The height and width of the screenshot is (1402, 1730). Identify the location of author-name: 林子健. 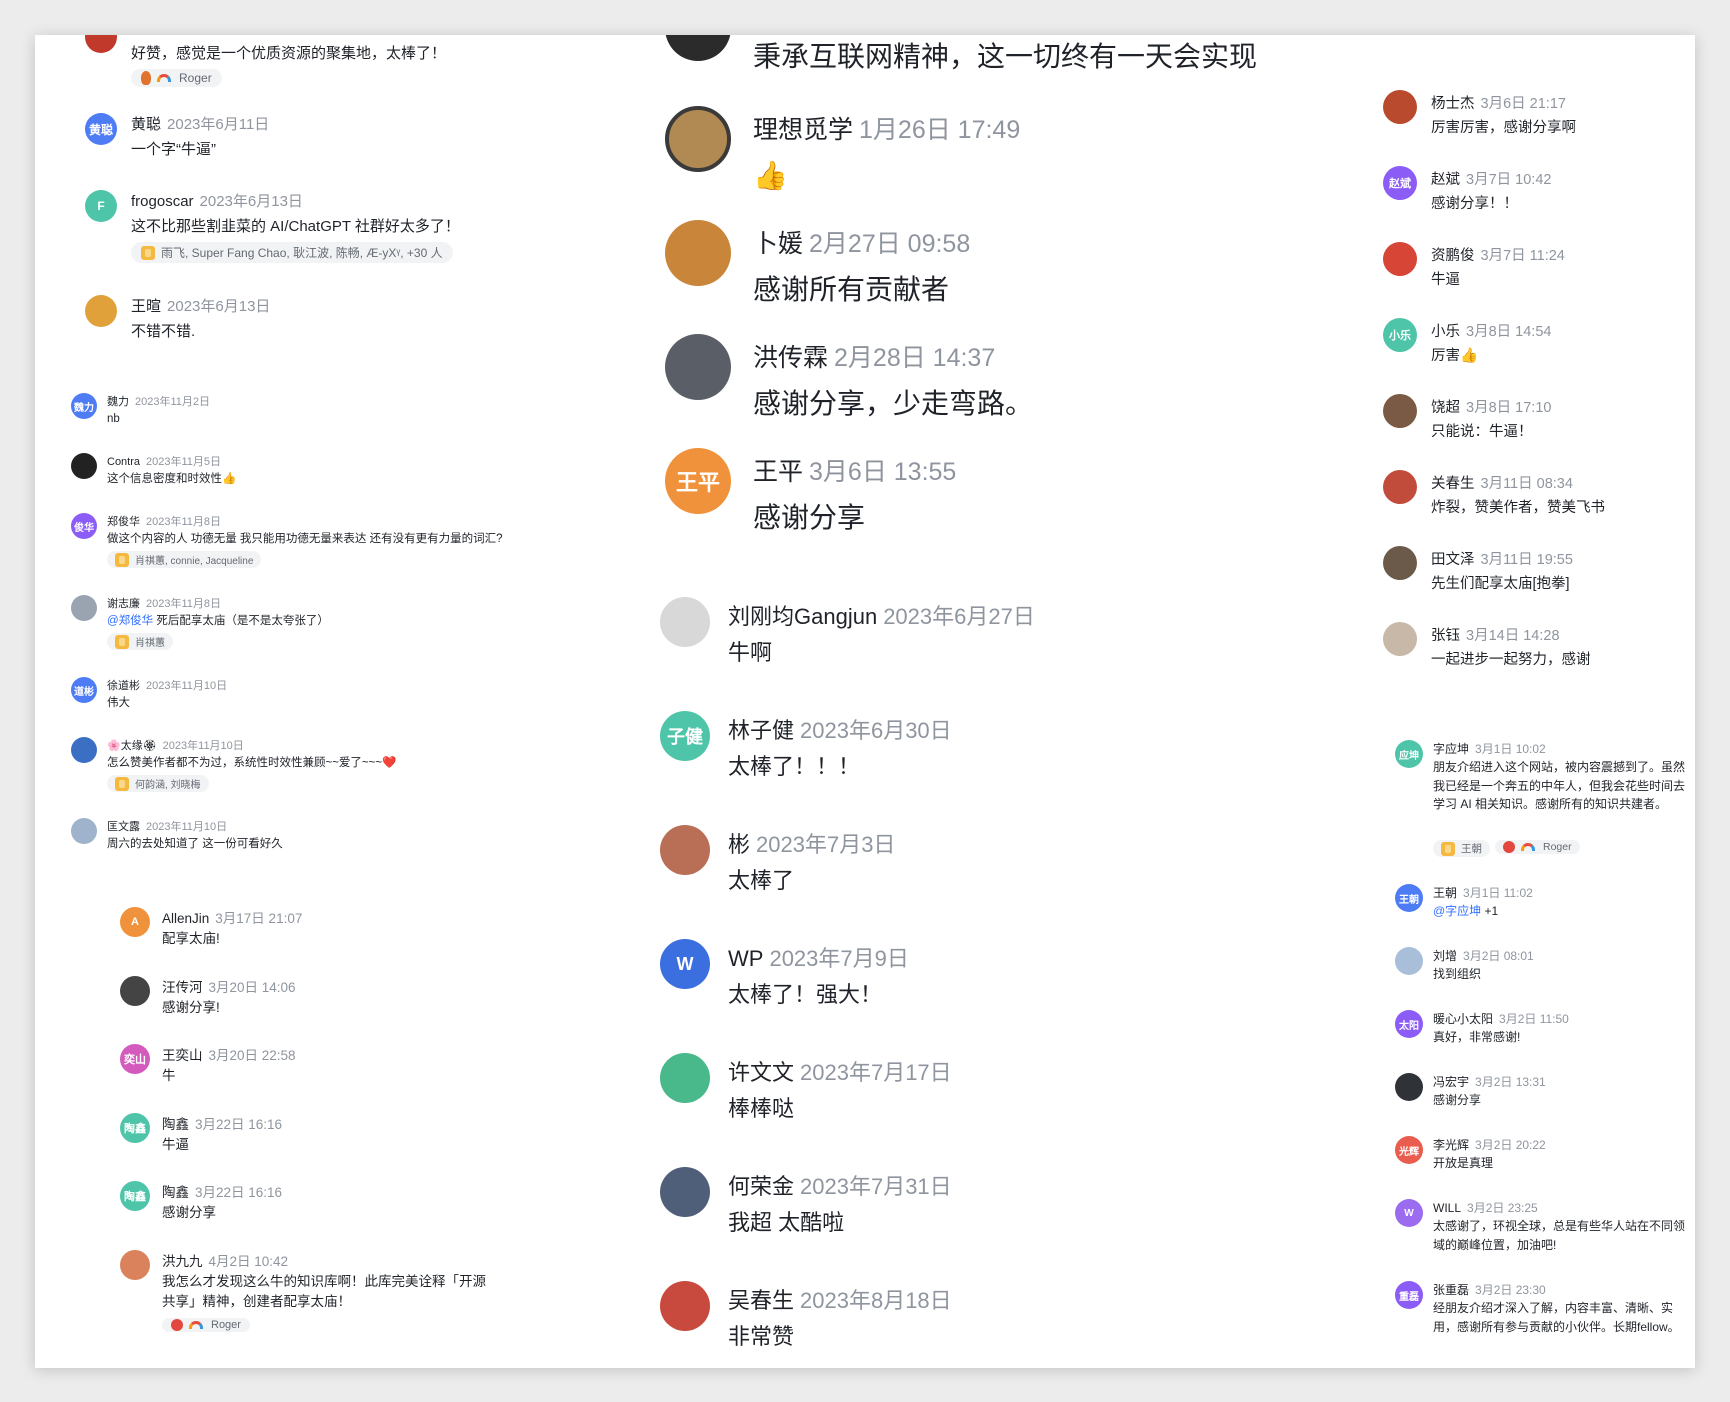
(761, 730).